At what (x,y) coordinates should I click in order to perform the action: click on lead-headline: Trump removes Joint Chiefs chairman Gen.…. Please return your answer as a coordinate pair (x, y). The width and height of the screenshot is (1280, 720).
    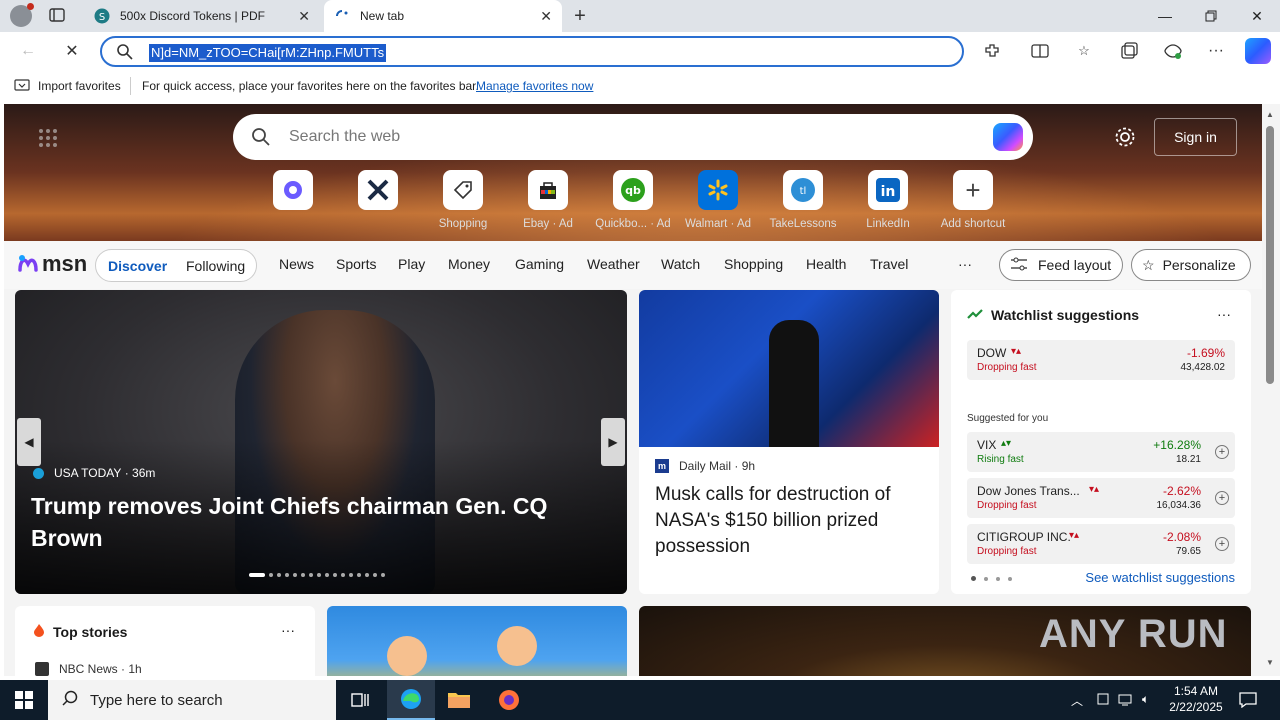
    Looking at the image, I should click on (316, 522).